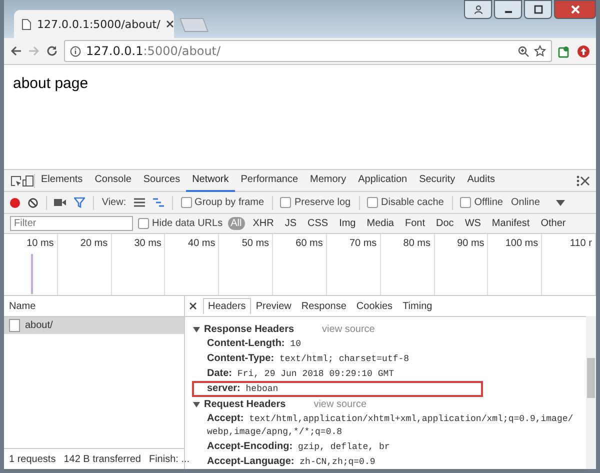 The height and width of the screenshot is (473, 600). I want to click on zoom-icon, so click(523, 51).